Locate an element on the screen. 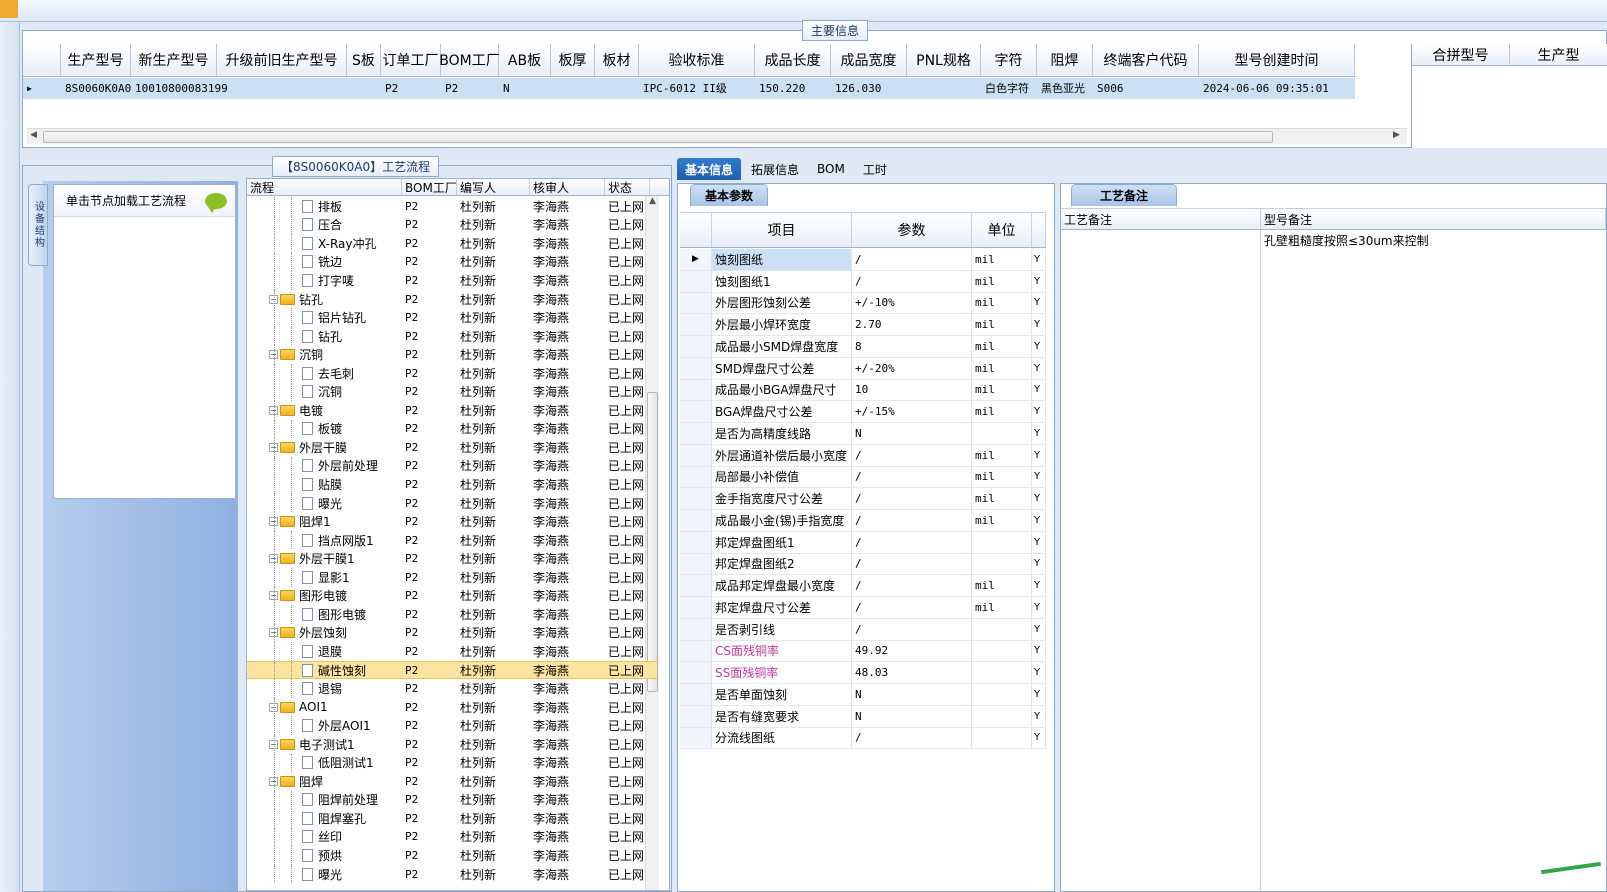 This screenshot has height=892, width=1607. tree-row: 阻焊塞孔 P2 杜列新 李海燕 已上网 is located at coordinates (452, 818).